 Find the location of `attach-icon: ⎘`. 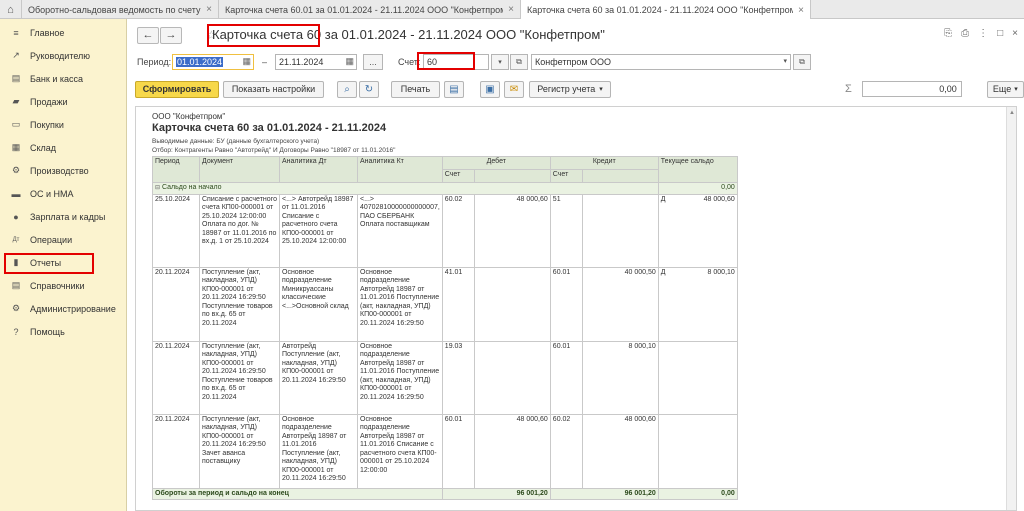

attach-icon: ⎘ is located at coordinates (948, 33).